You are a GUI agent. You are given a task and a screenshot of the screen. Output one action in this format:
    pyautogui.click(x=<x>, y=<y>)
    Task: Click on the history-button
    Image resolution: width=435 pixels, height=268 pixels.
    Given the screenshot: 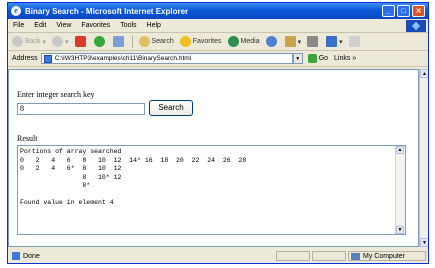 What is the action you would take?
    pyautogui.click(x=272, y=41)
    